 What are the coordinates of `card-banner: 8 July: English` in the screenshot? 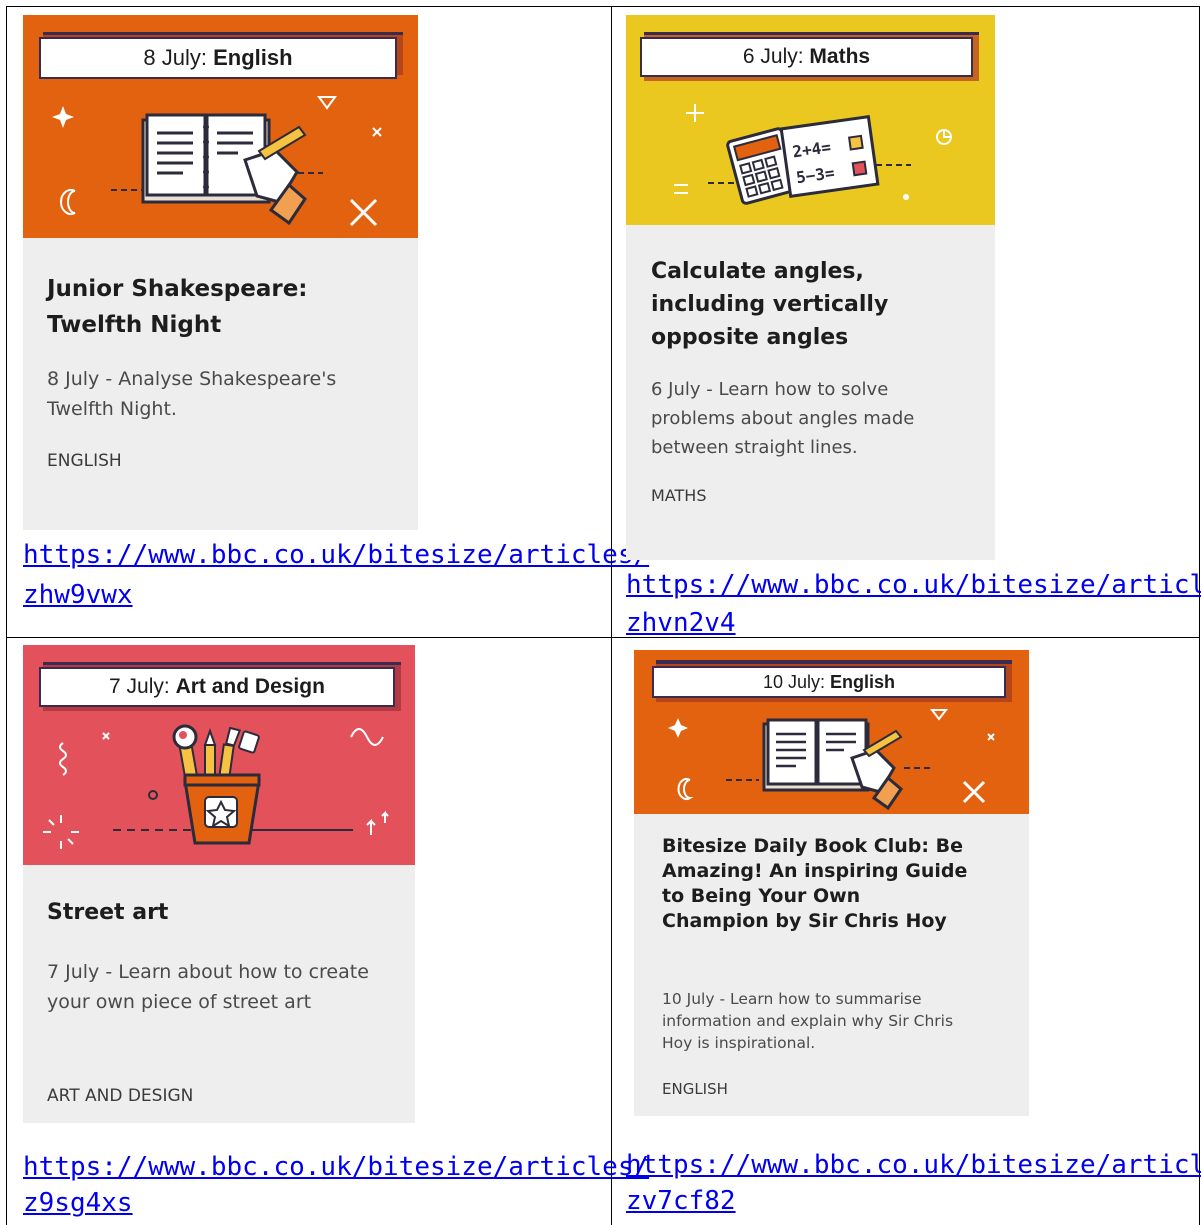 It's located at (220, 126).